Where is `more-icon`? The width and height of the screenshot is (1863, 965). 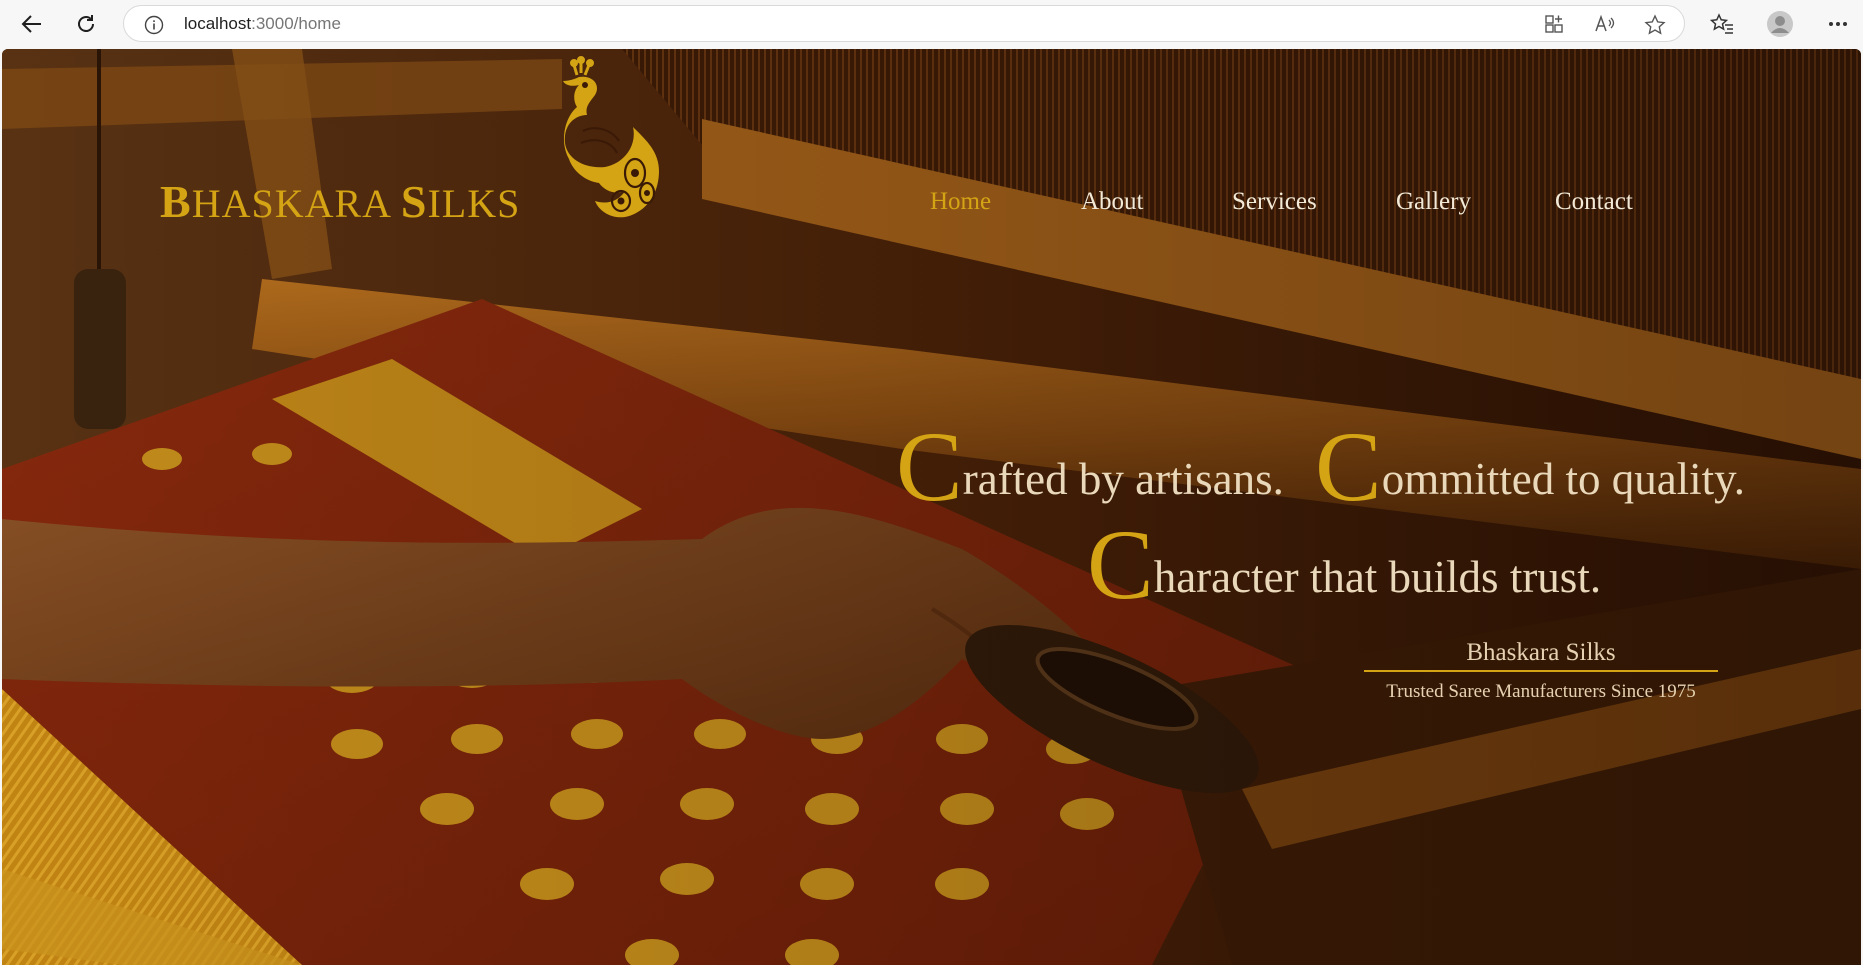 more-icon is located at coordinates (1838, 24).